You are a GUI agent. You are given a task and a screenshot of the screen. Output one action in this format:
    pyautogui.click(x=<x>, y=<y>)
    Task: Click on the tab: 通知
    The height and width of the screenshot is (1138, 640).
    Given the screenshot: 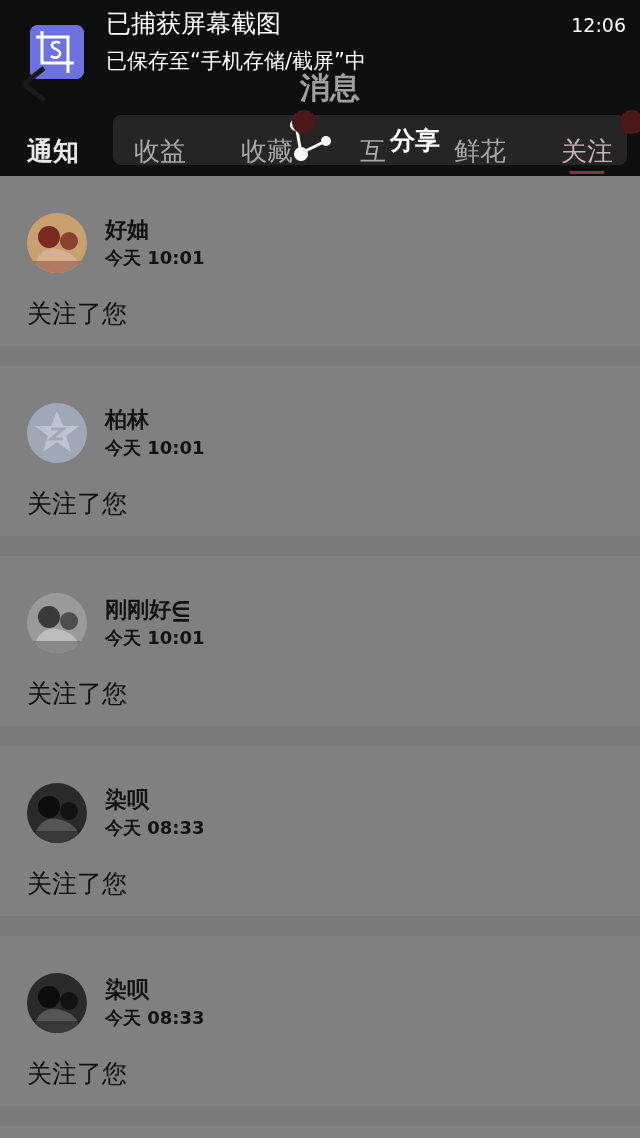 What is the action you would take?
    pyautogui.click(x=53, y=154)
    